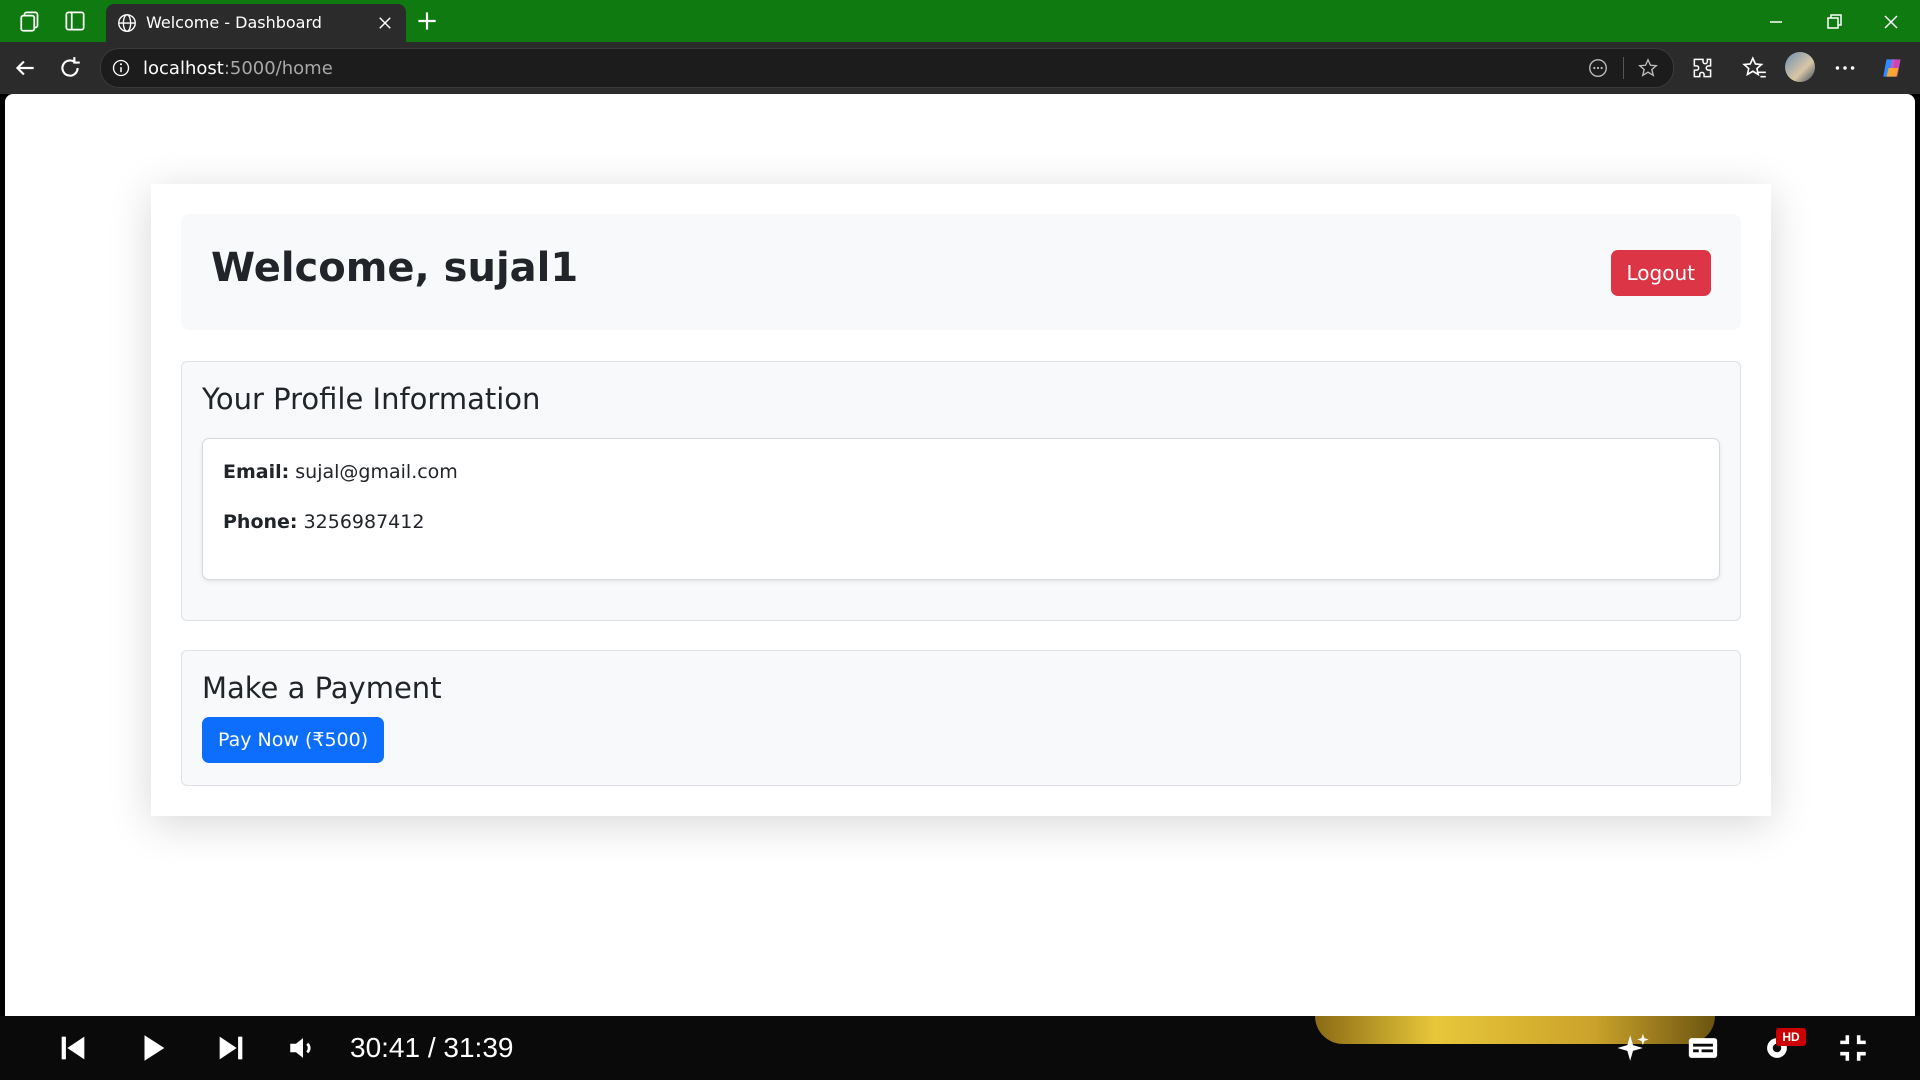 This screenshot has height=1080, width=1920. What do you see at coordinates (1834, 22) in the screenshot?
I see `restore-icon` at bounding box center [1834, 22].